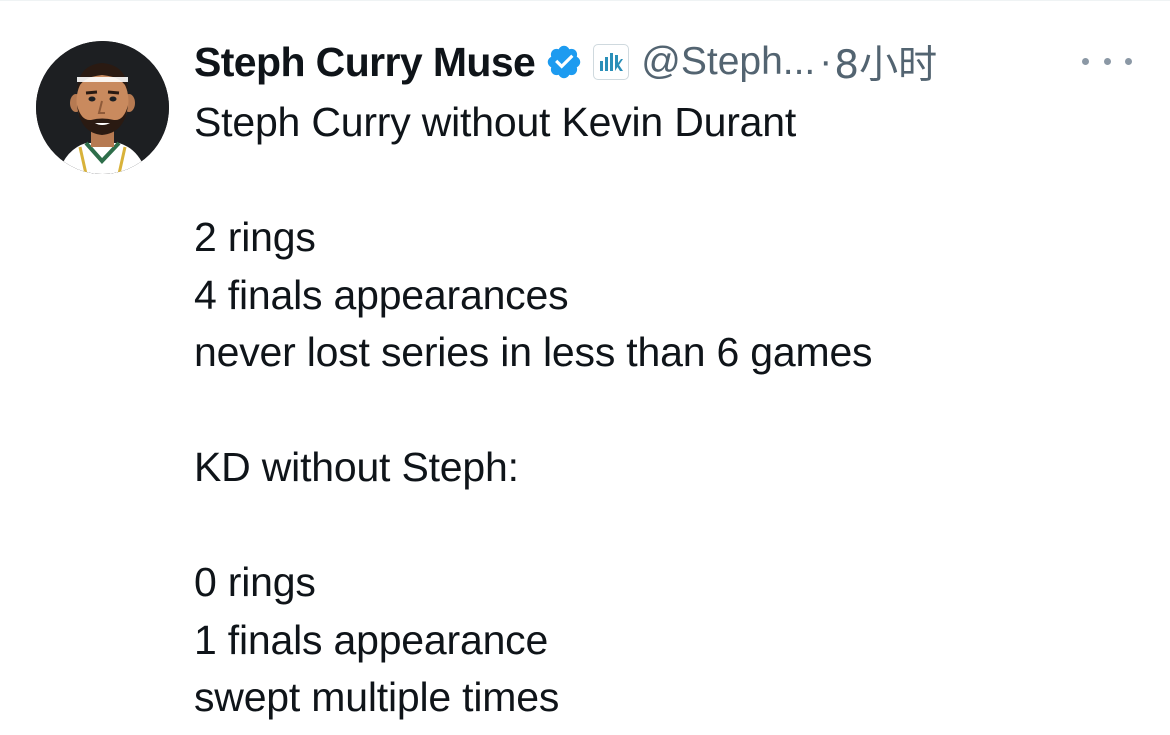 The height and width of the screenshot is (735, 1170). I want to click on avatar, so click(102, 107).